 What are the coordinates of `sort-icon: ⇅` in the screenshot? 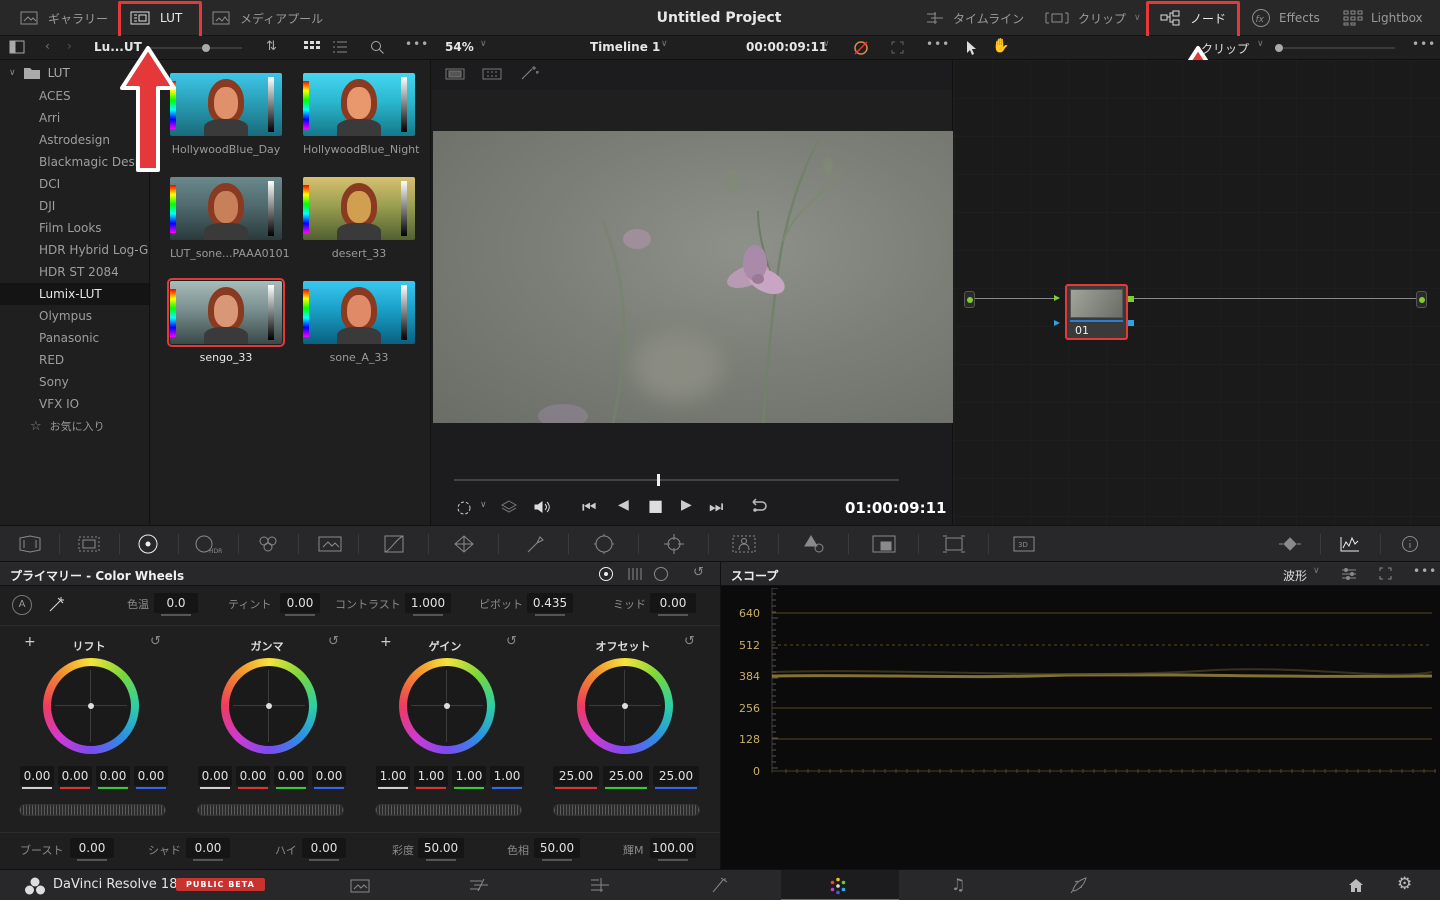 It's located at (271, 46).